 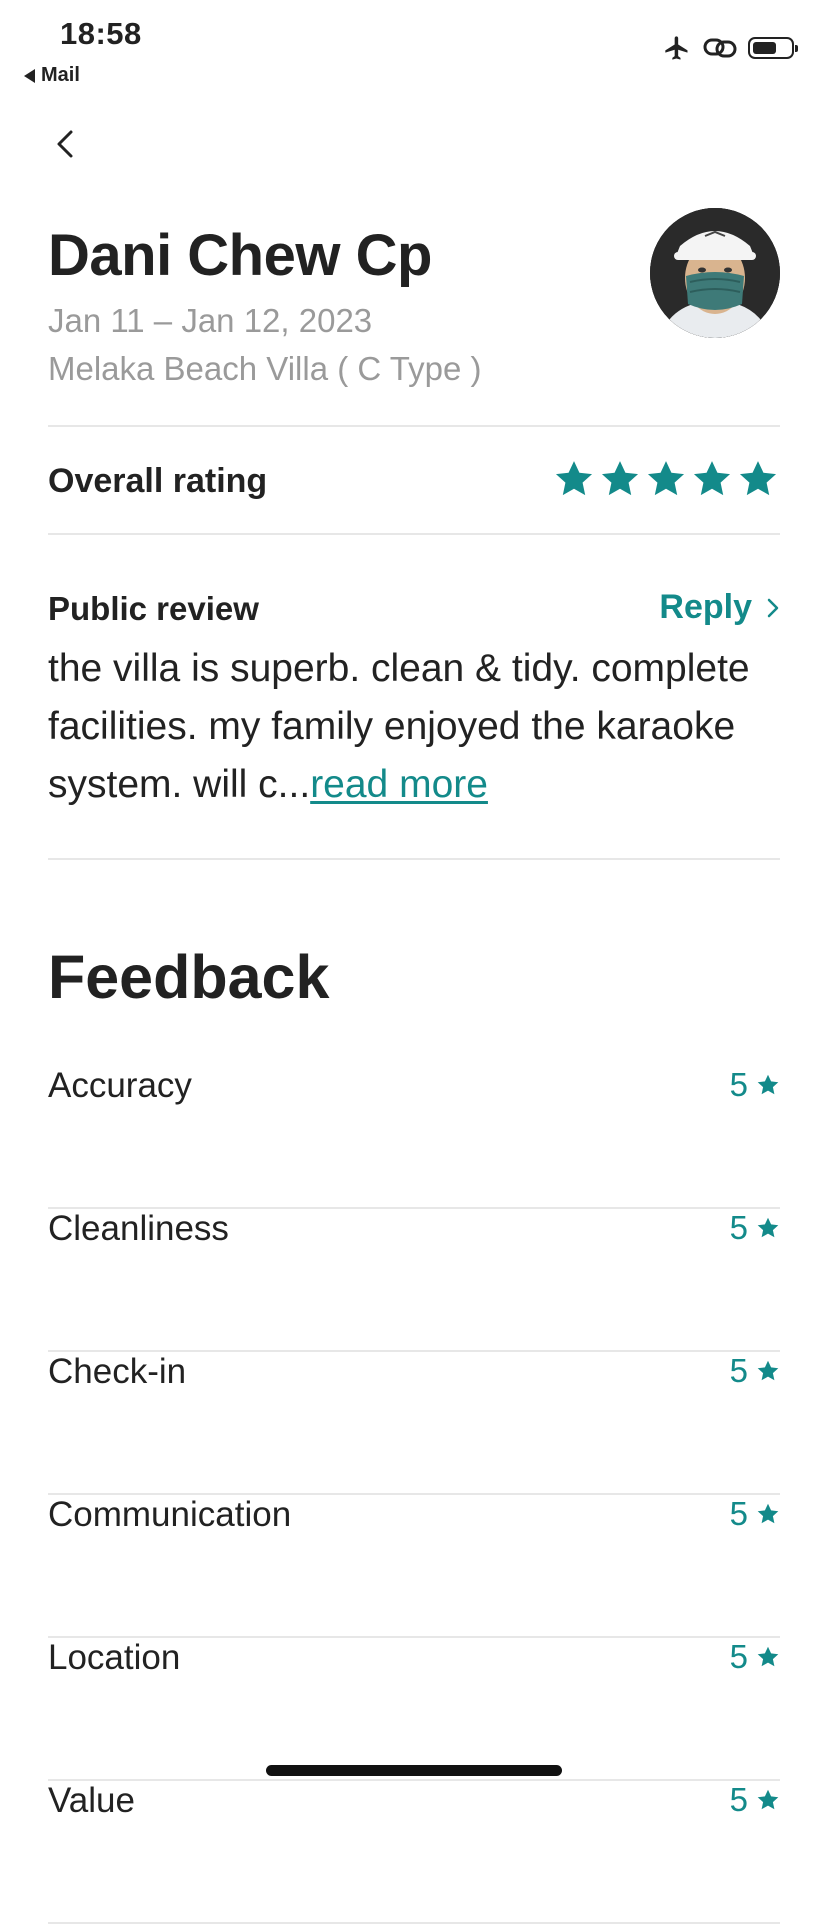 What do you see at coordinates (720, 48) in the screenshot?
I see `link-icon` at bounding box center [720, 48].